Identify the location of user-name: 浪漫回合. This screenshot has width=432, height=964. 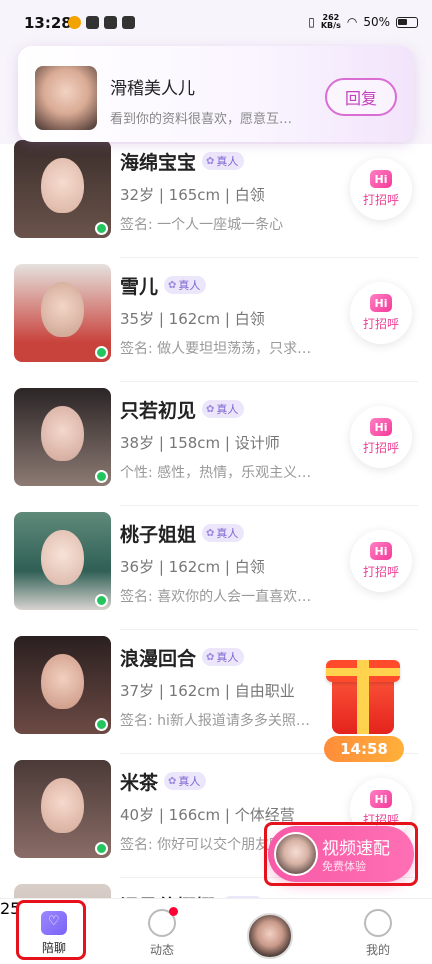
(158, 659).